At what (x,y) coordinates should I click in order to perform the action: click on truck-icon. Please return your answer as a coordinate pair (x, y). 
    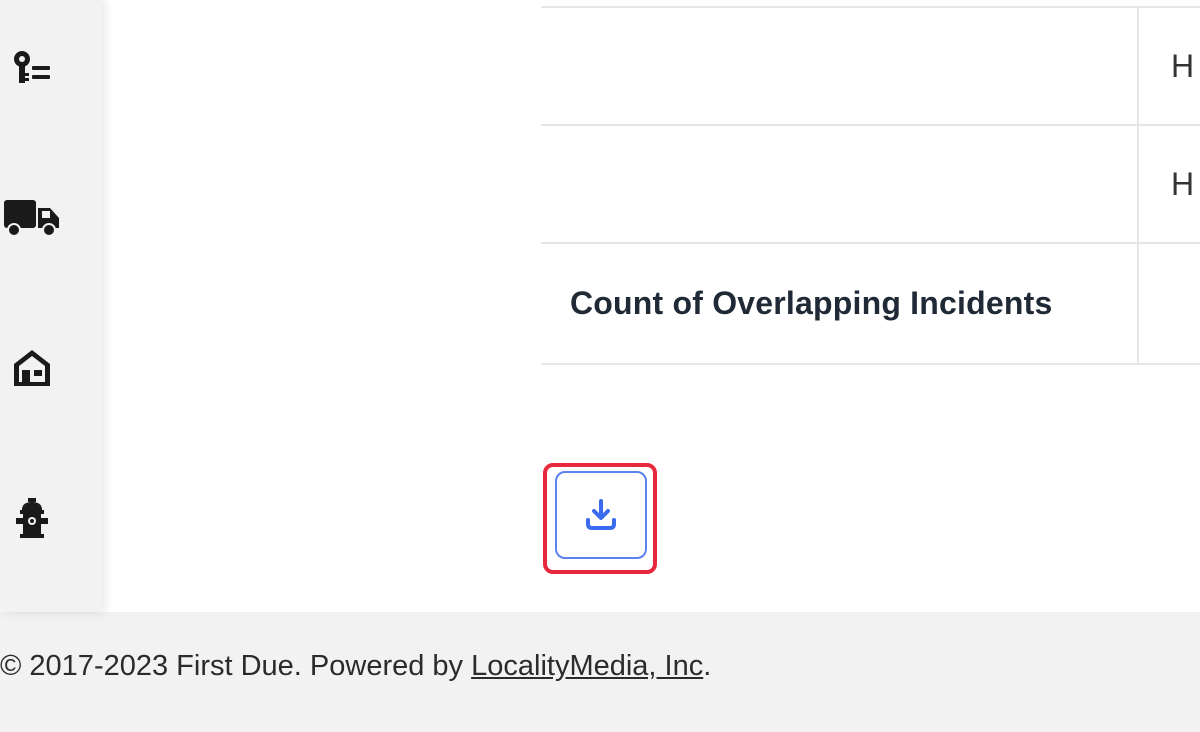
    Looking at the image, I should click on (31, 218).